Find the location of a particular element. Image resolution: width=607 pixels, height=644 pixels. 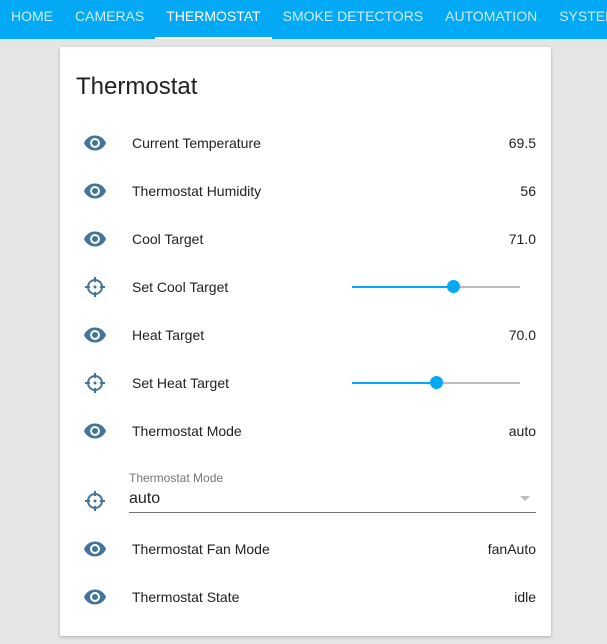

entity-row: Set Cool Target is located at coordinates (305, 287).